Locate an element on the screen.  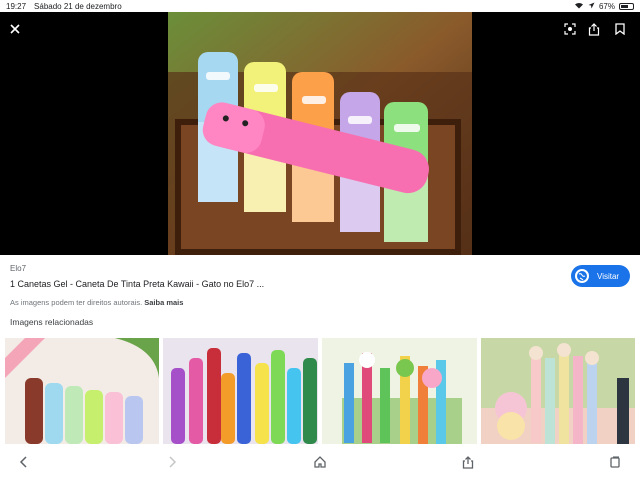
status-bar: 19:27 Sábado 21 de dezembro 67% is located at coordinates (320, 6).